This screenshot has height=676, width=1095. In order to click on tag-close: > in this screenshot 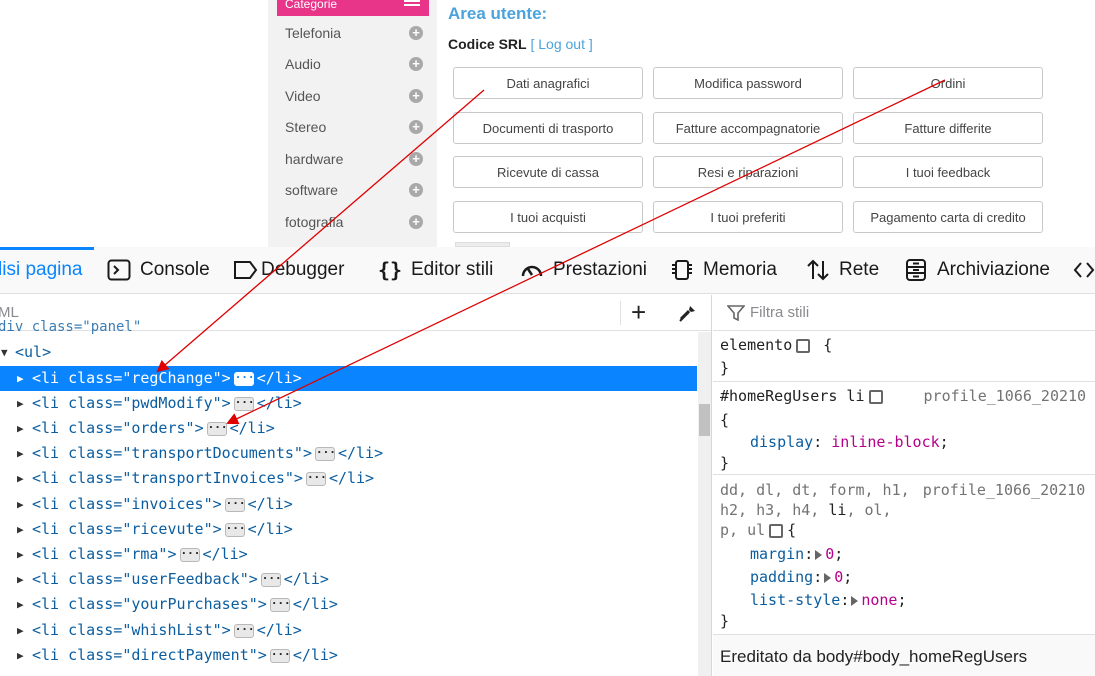, I will do `click(217, 504)`.